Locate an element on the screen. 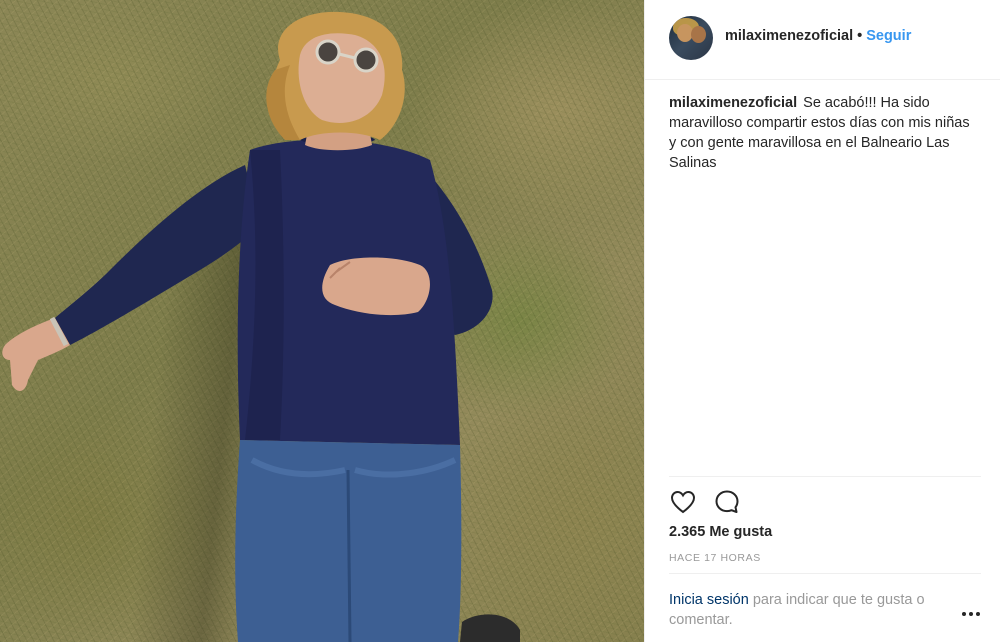 The height and width of the screenshot is (642, 1000). author-username: milaximenezoficial is located at coordinates (789, 36).